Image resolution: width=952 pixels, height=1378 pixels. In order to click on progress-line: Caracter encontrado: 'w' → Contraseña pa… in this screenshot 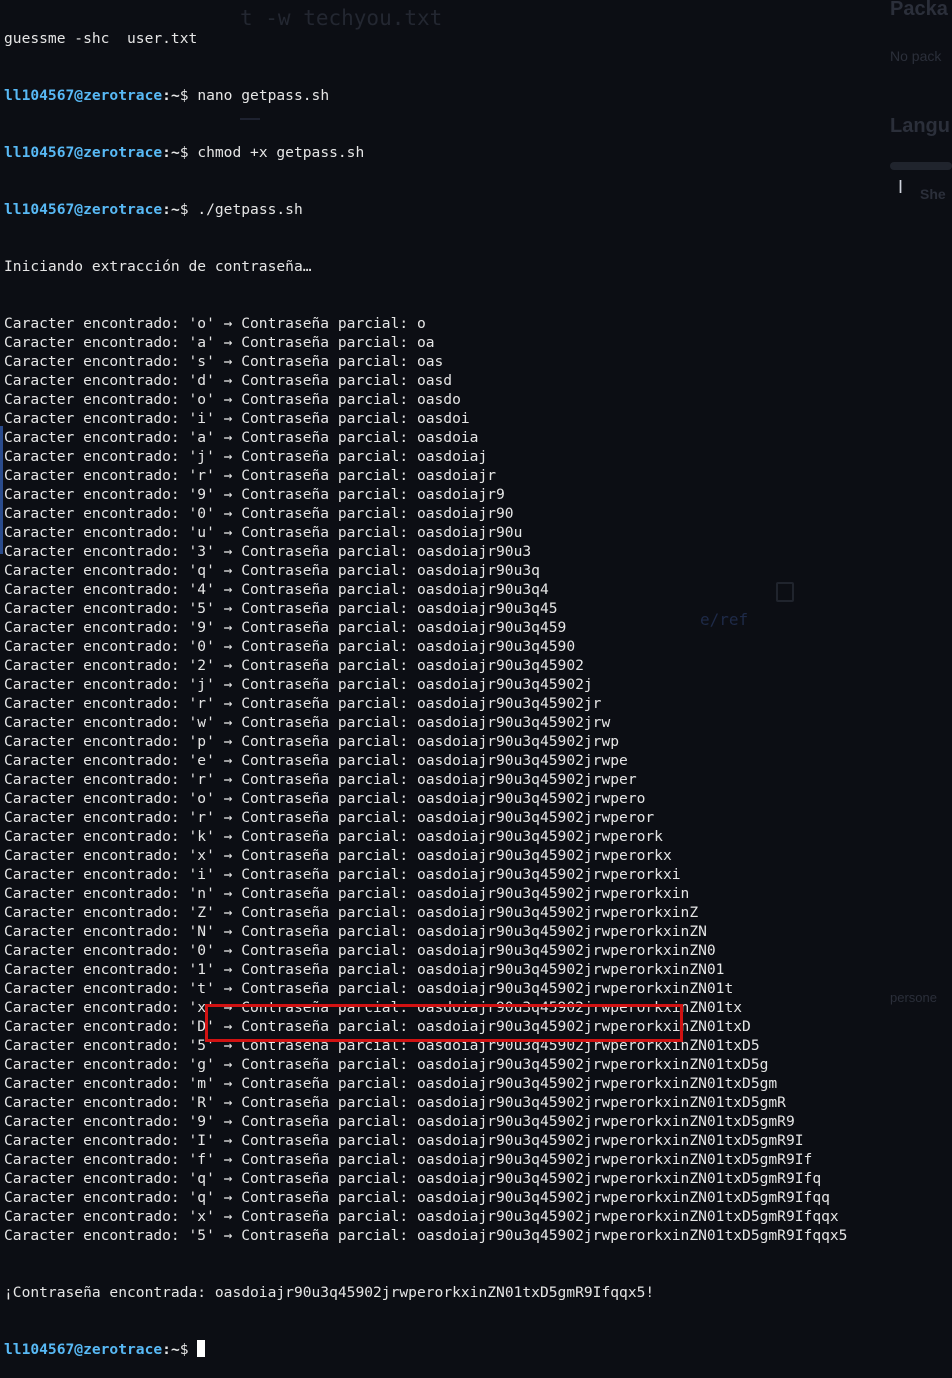, I will do `click(307, 722)`.